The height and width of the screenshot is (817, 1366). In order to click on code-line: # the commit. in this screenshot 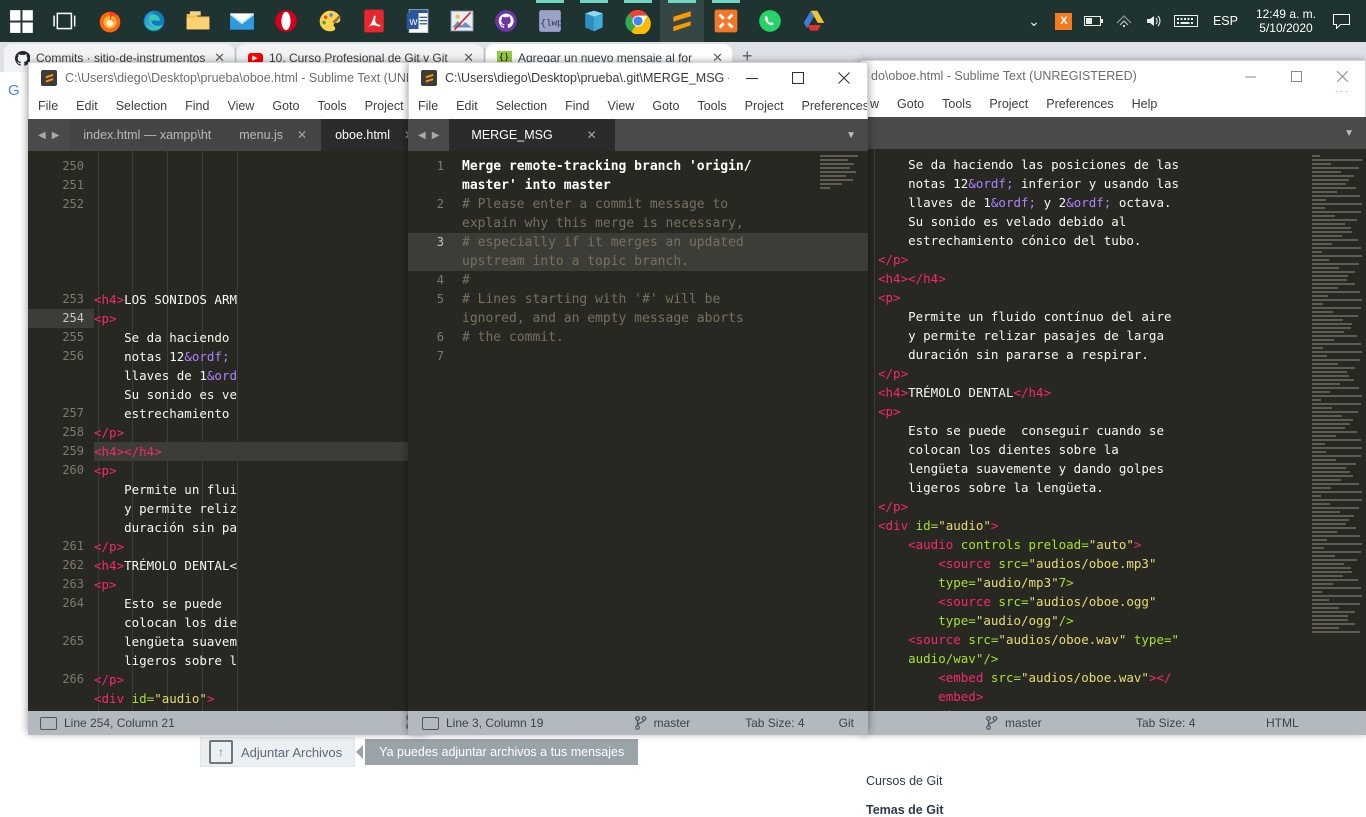, I will do `click(661, 337)`.